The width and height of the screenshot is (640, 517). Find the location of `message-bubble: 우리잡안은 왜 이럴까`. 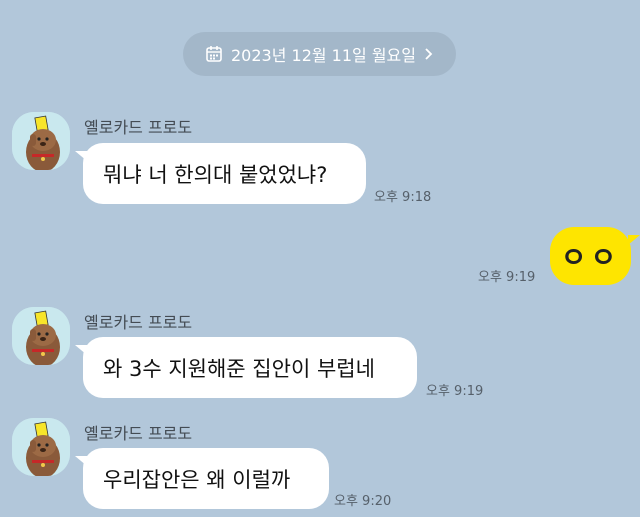

message-bubble: 우리잡안은 왜 이럴까 is located at coordinates (202, 478).